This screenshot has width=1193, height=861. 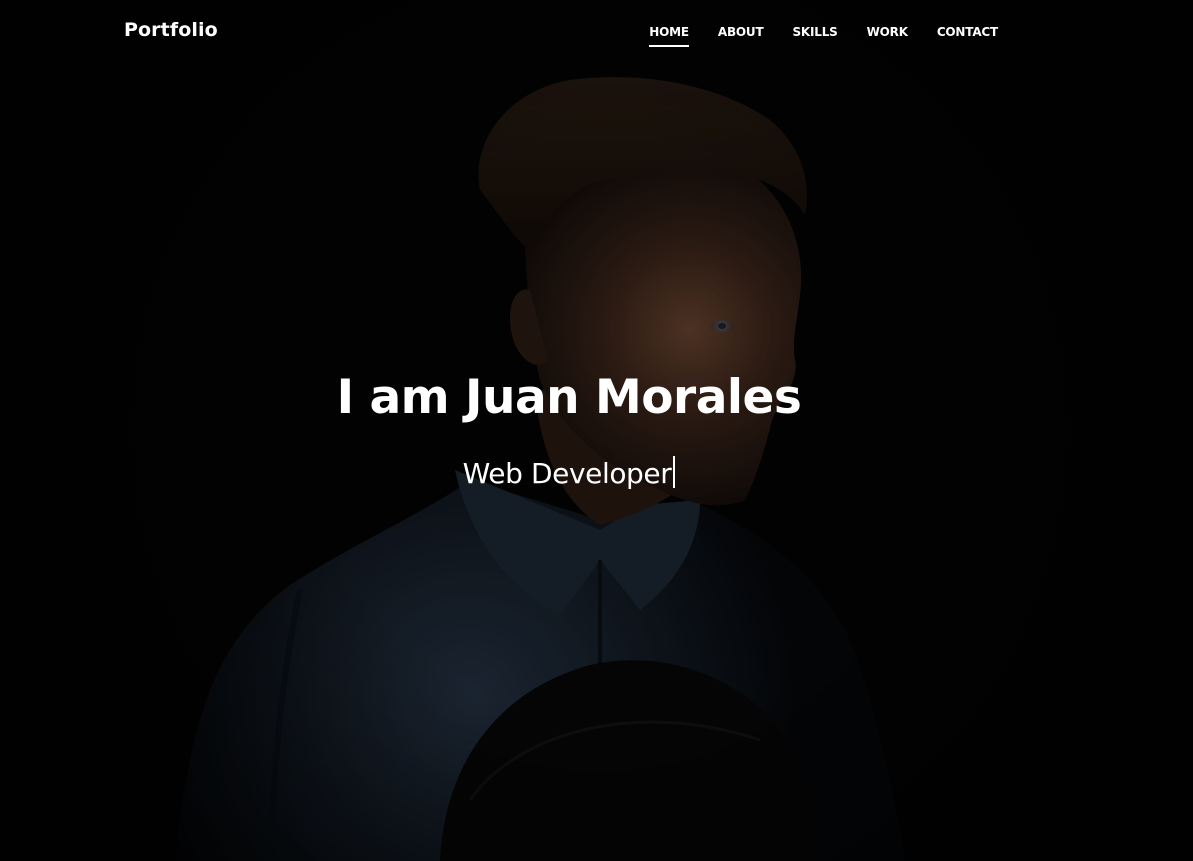 I want to click on nav-item-contact: CONTACT, so click(x=967, y=32).